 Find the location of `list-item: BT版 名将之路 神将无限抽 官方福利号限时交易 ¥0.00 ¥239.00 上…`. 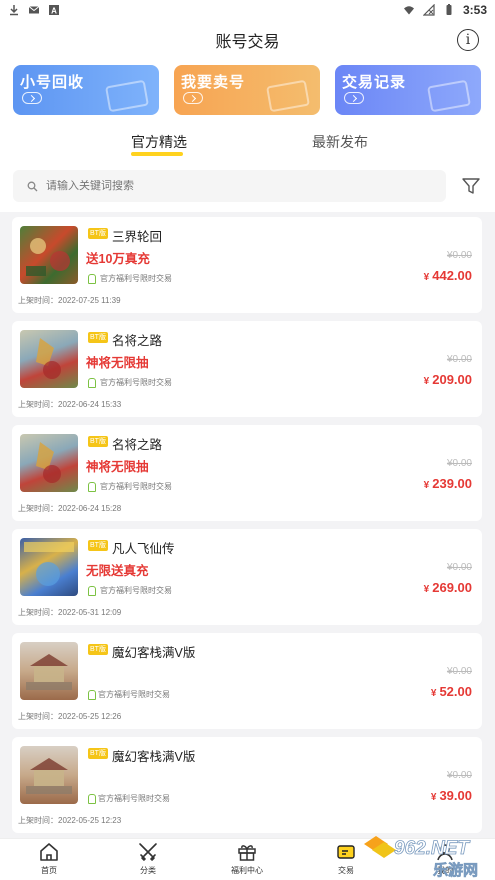

list-item: BT版 名将之路 神将无限抽 官方福利号限时交易 ¥0.00 ¥239.00 上… is located at coordinates (247, 473).